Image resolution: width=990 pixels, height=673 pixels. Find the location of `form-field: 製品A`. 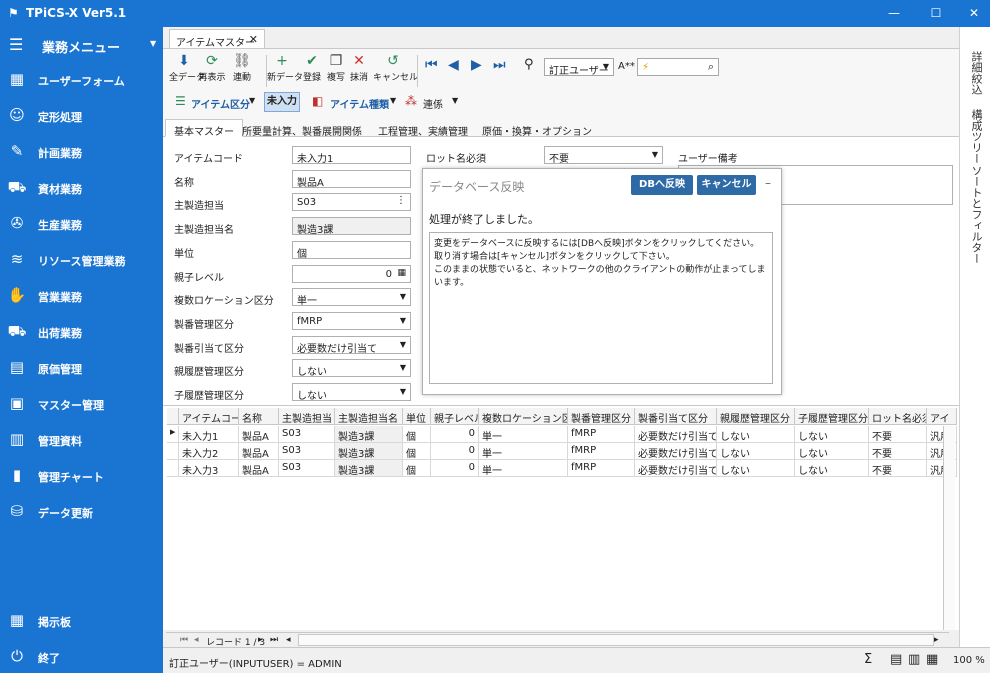

form-field: 製品A is located at coordinates (351, 179).